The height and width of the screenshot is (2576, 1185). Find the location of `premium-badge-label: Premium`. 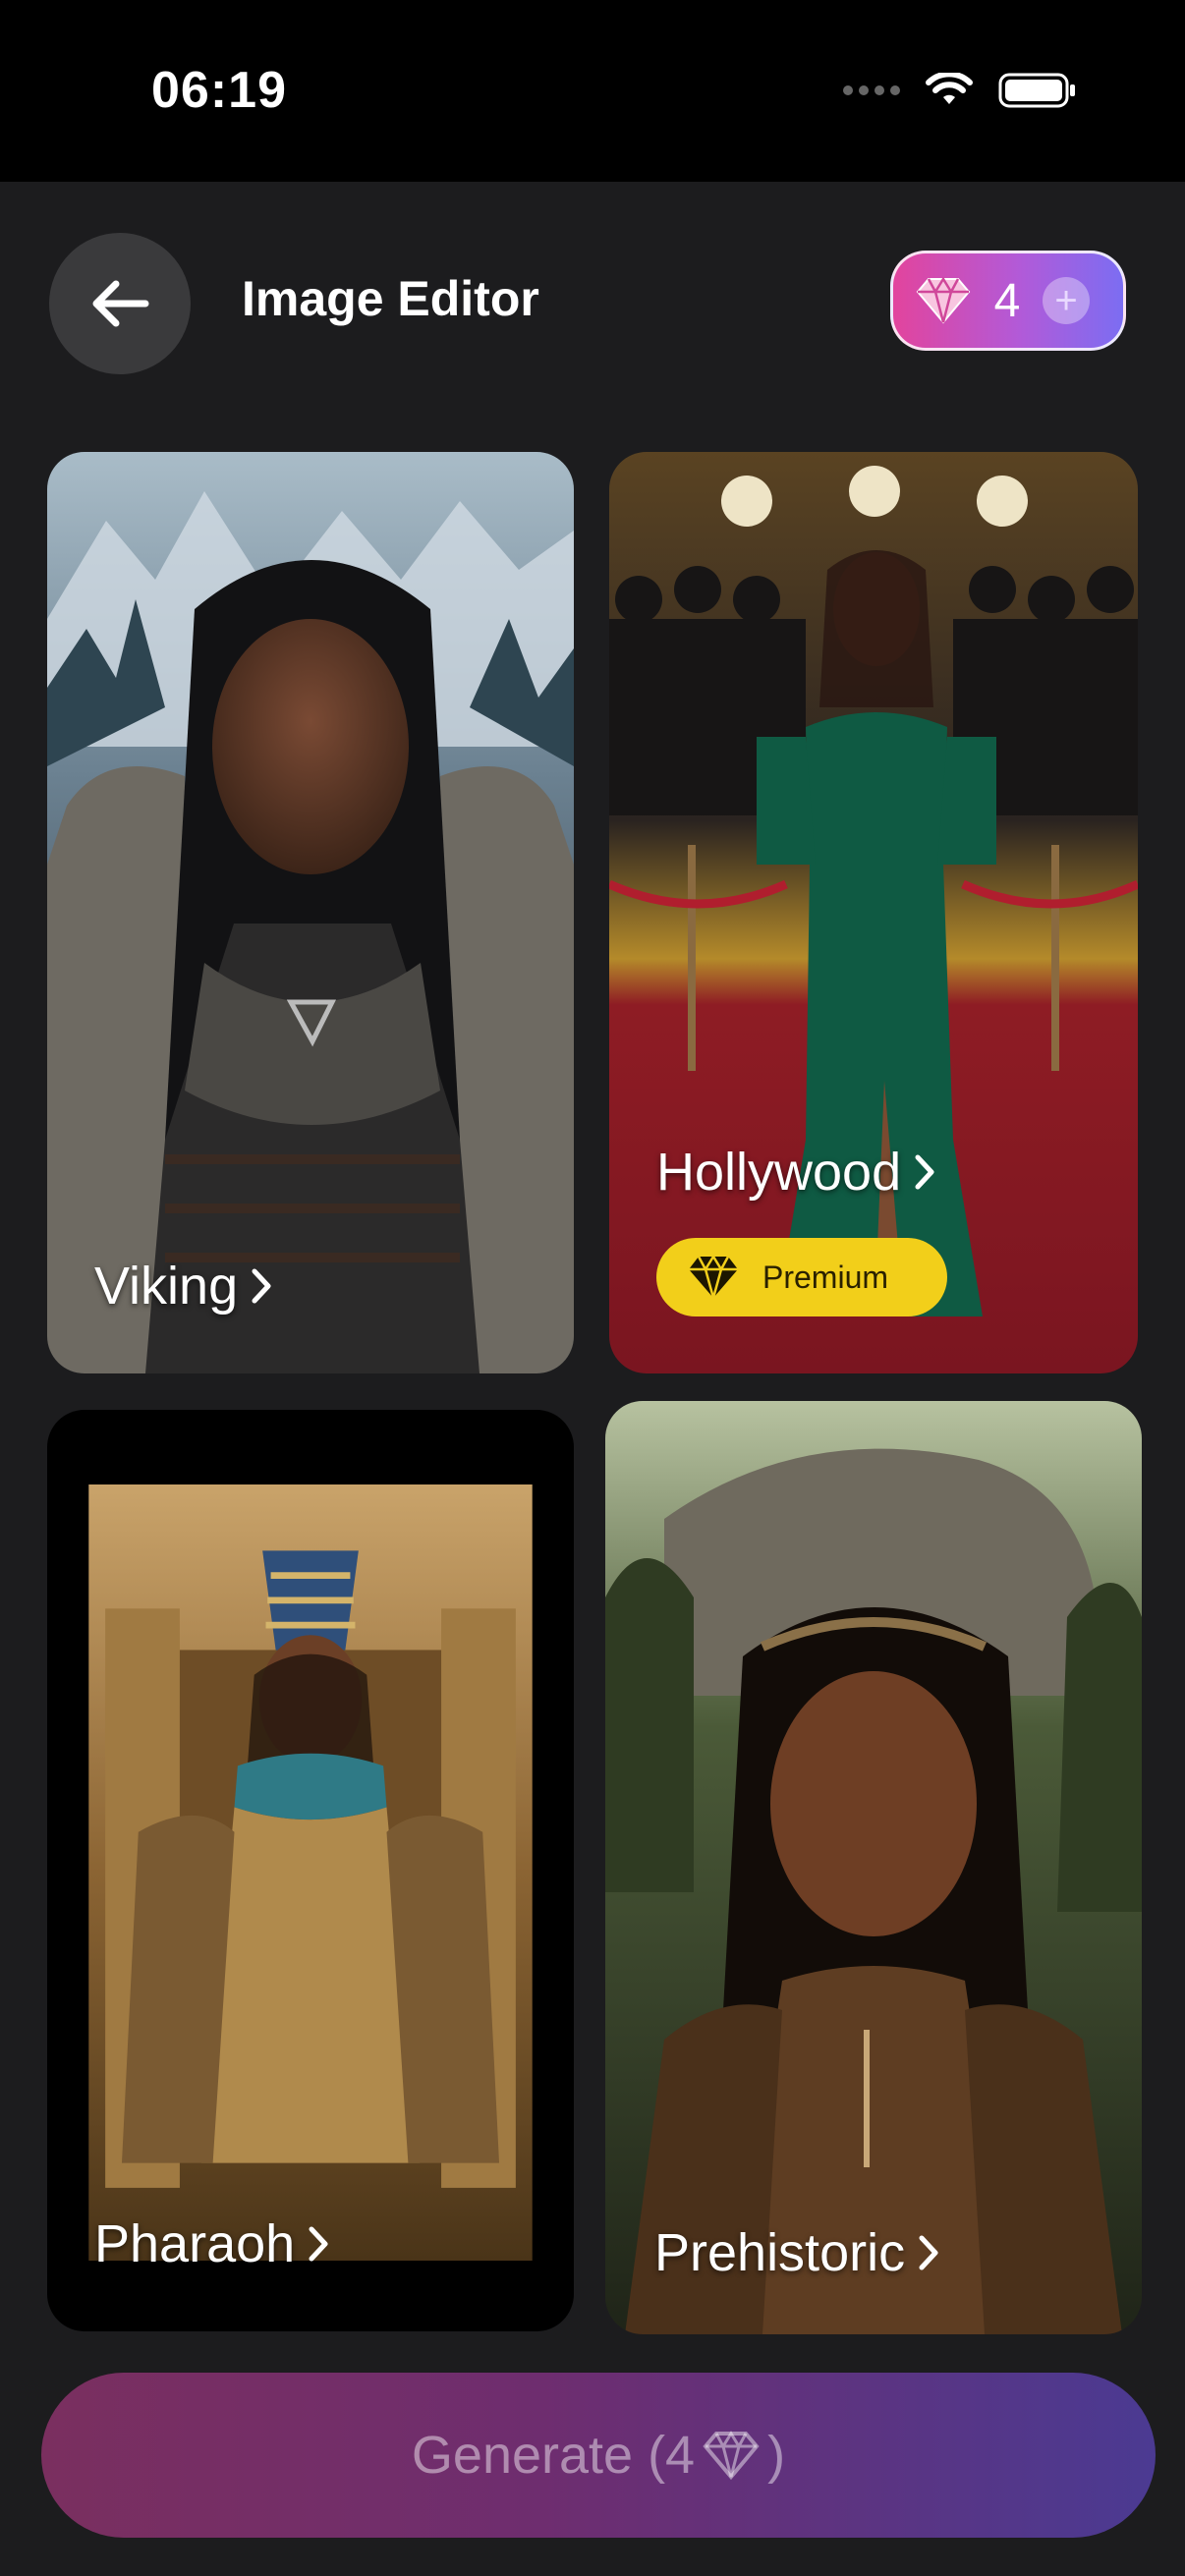

premium-badge-label: Premium is located at coordinates (826, 1277).